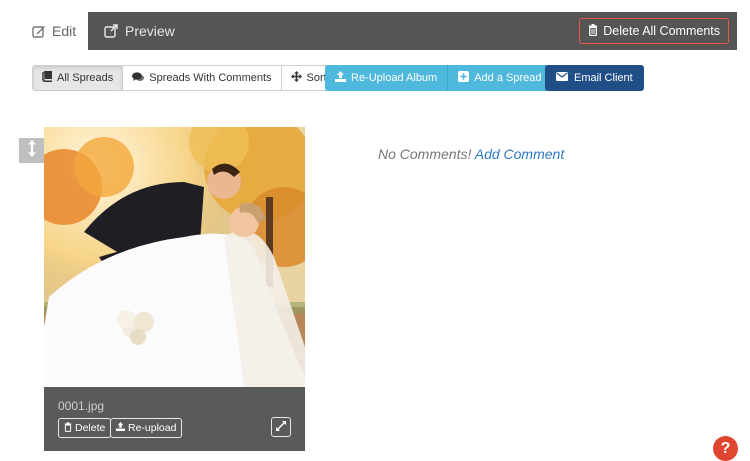 Image resolution: width=750 pixels, height=461 pixels. I want to click on book-icon, so click(47, 78).